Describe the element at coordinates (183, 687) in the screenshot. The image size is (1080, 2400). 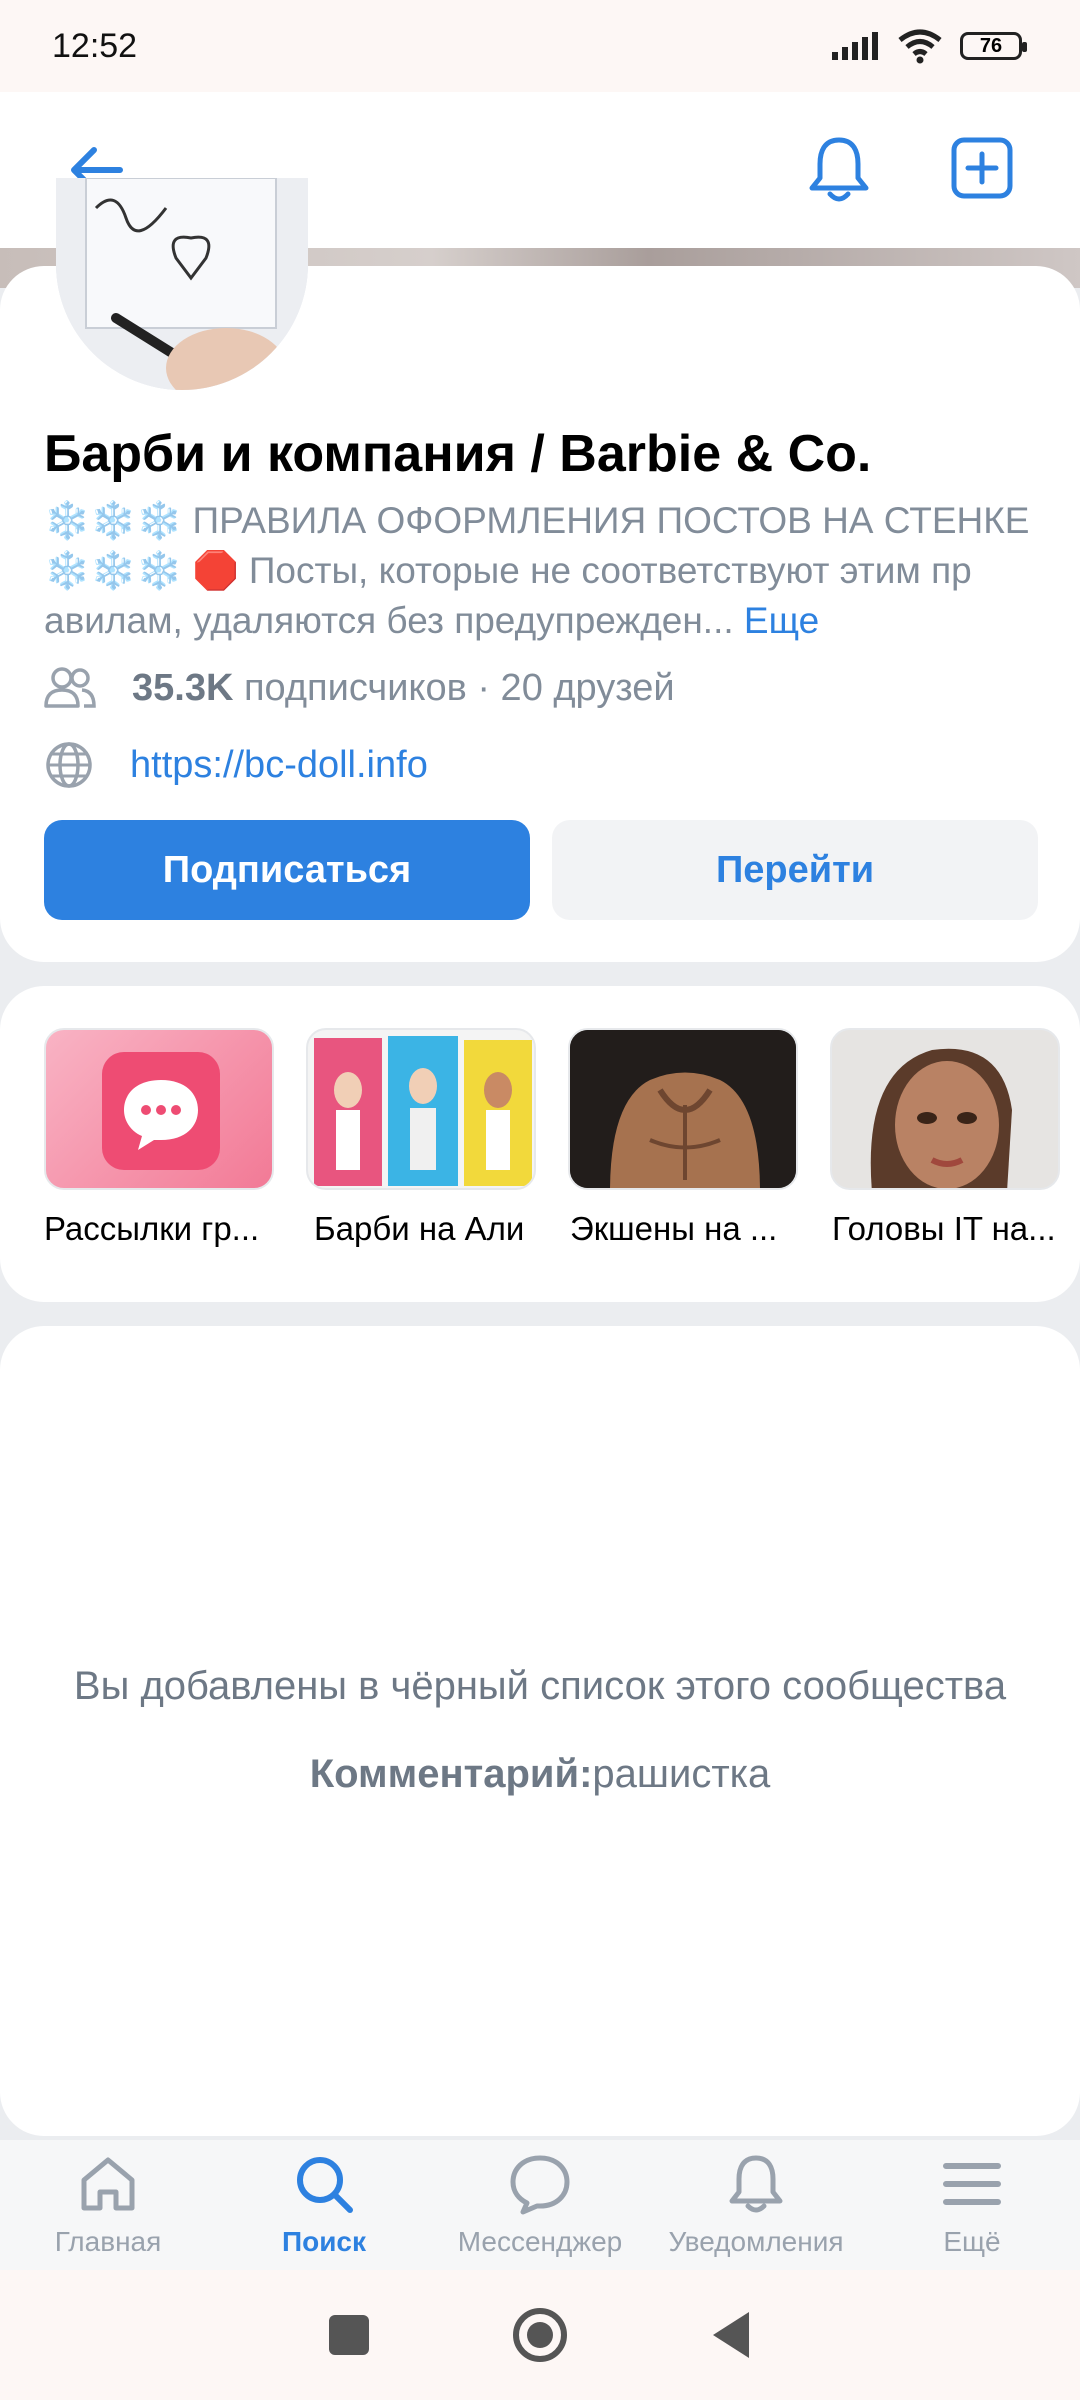
I see `subscribers-count: 35.3K` at that location.